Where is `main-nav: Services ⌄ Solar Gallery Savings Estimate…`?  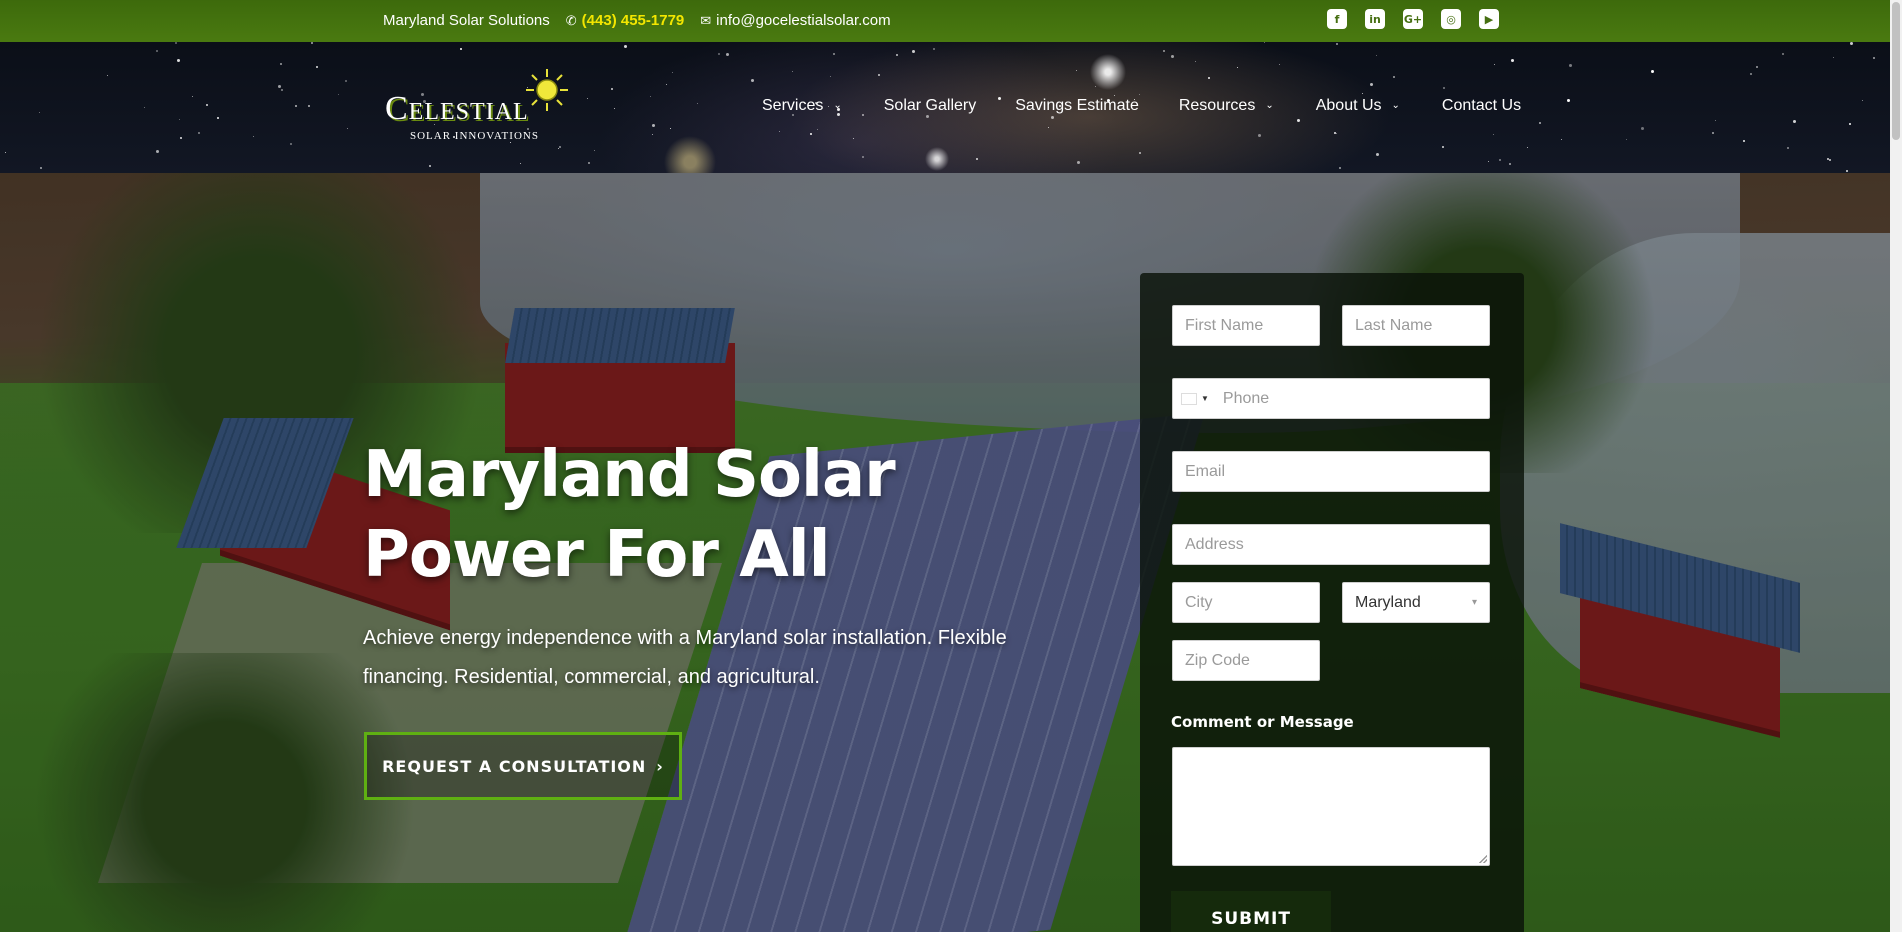
main-nav: Services ⌄ Solar Gallery Savings Estimate… is located at coordinates (1141, 106).